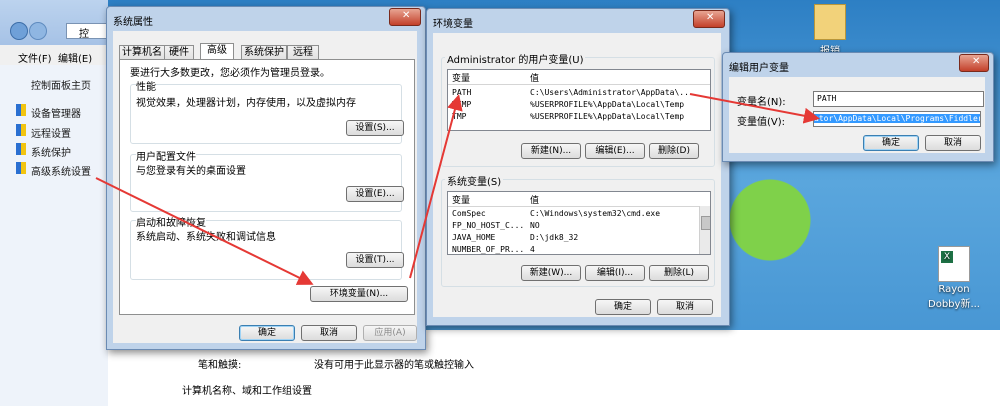  Describe the element at coordinates (54, 235) in the screenshot. I see `sidebar: 控制面板主页 设备管理器 远程设置 系统保护 高级系统设置` at that location.